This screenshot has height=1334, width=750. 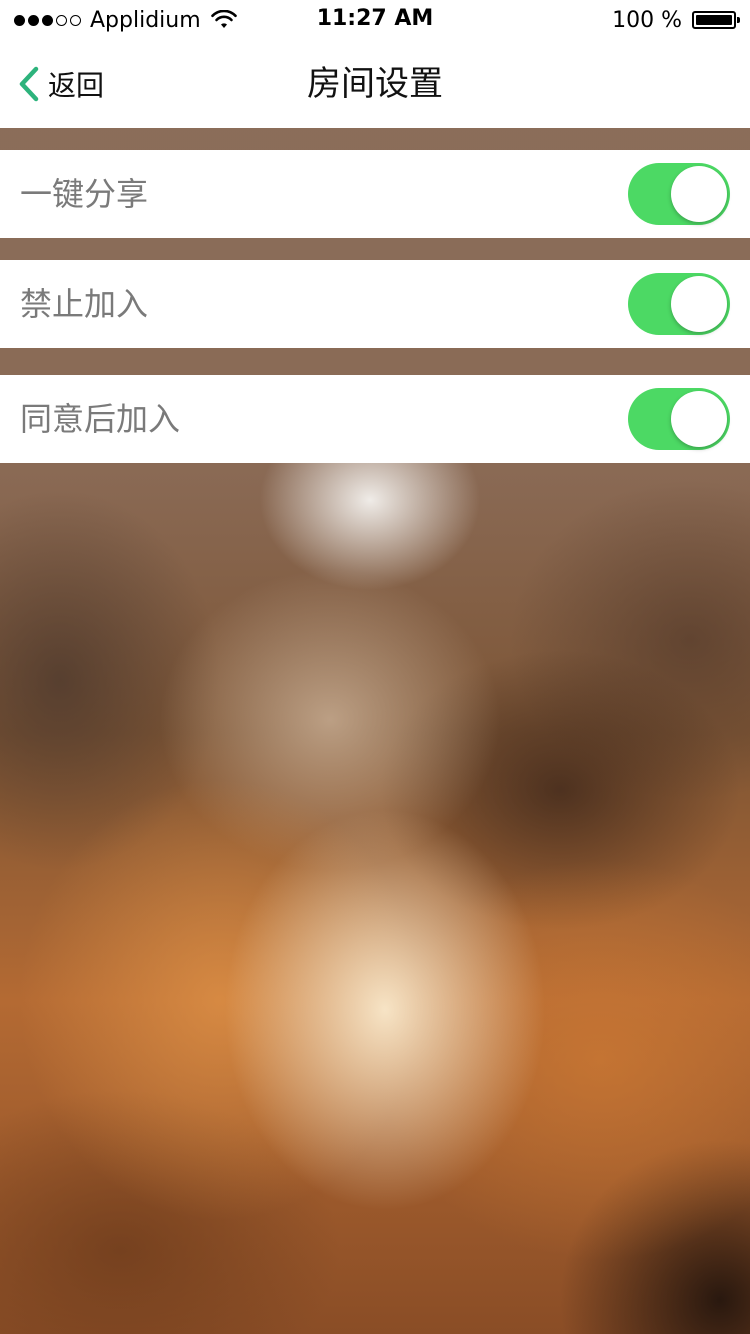 I want to click on status-right: 100 %, so click(x=676, y=20).